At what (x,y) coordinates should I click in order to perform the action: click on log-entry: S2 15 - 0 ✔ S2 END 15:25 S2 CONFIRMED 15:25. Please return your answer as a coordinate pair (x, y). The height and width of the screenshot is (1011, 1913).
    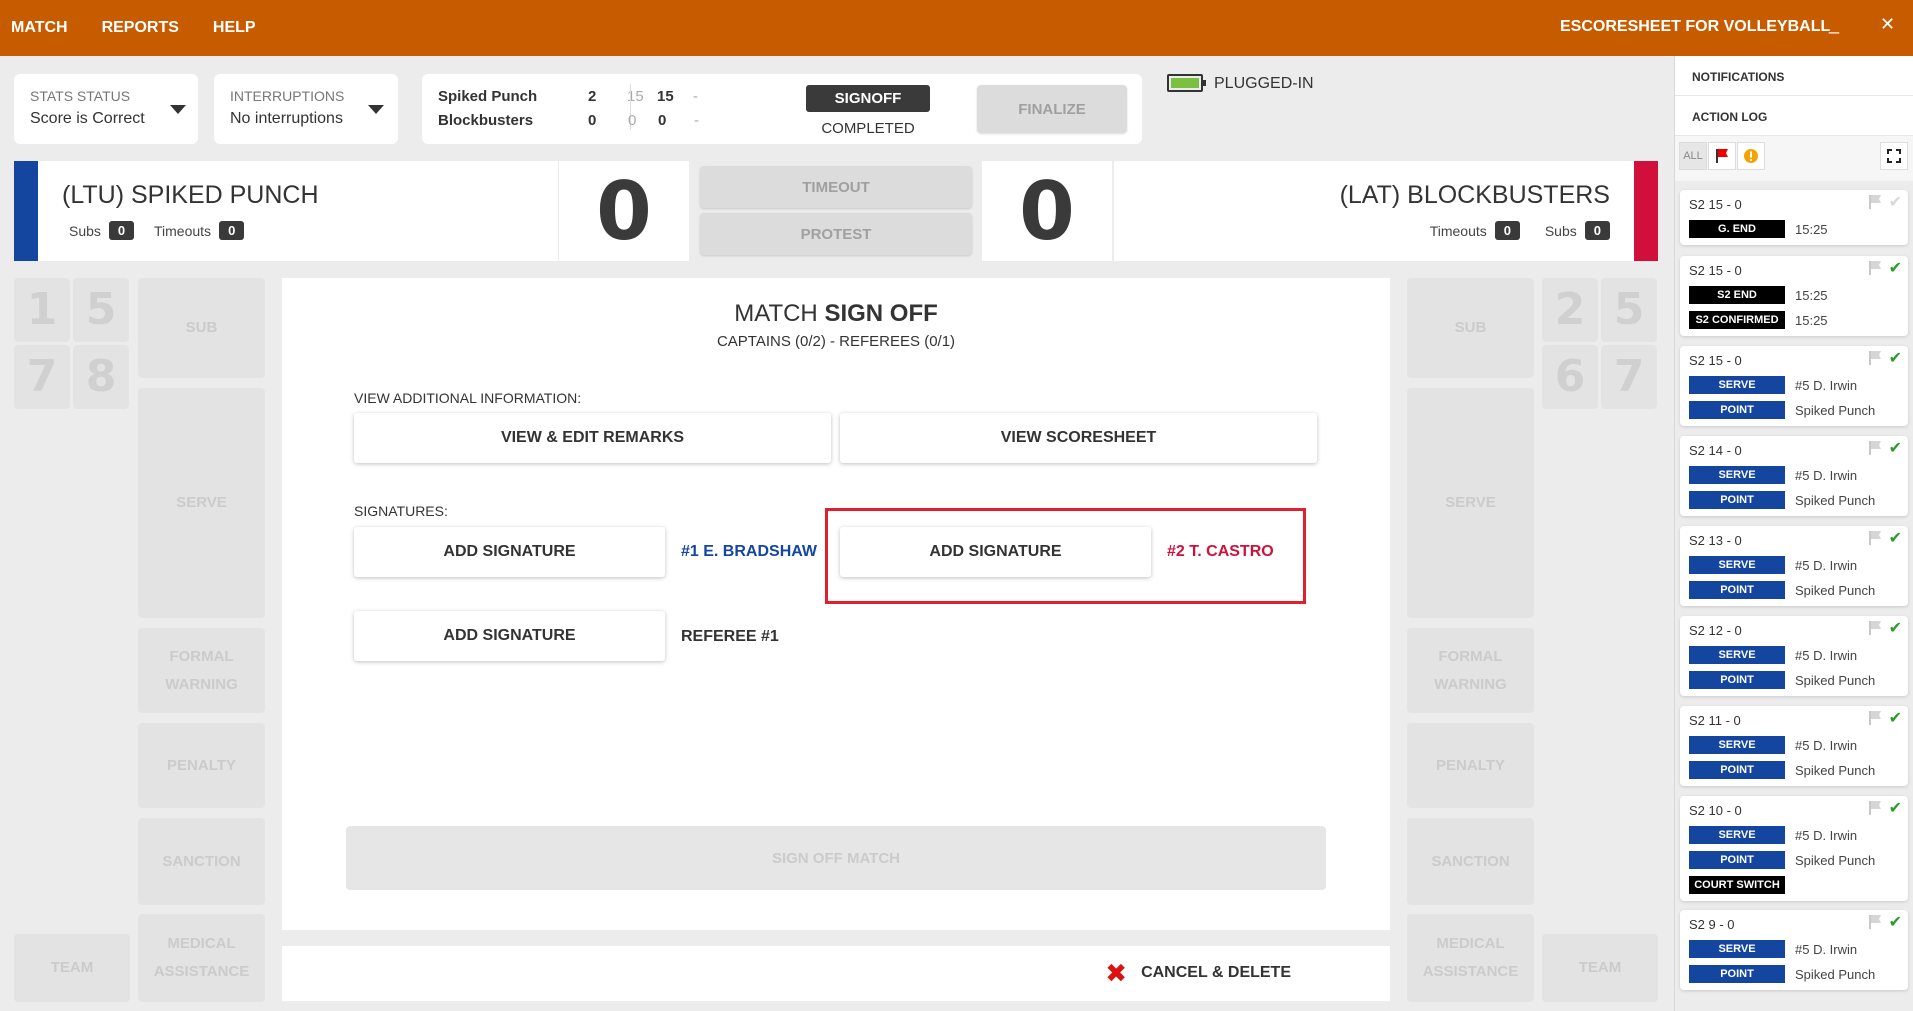
    Looking at the image, I should click on (1794, 296).